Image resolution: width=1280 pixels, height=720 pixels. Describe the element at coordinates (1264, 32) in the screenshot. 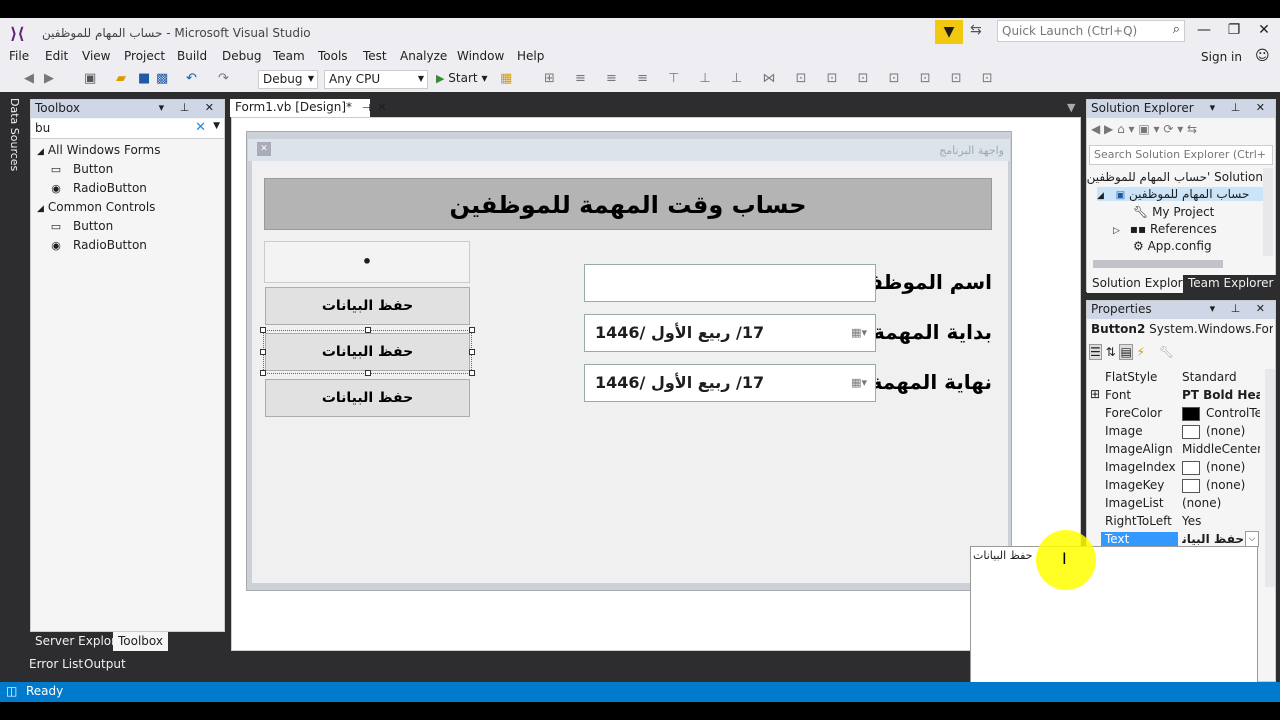

I see `close-window-button: ✕` at that location.